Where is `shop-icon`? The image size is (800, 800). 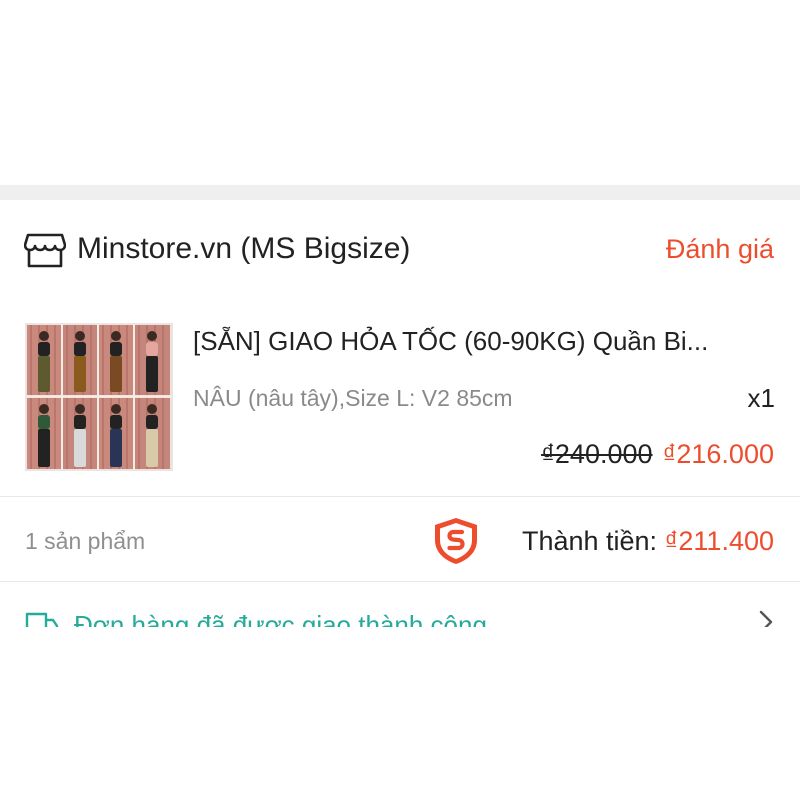 shop-icon is located at coordinates (45, 250).